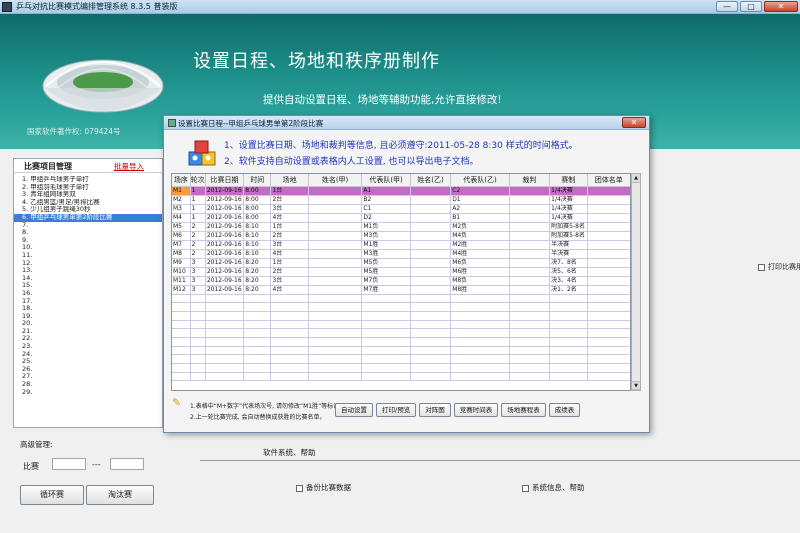  Describe the element at coordinates (88, 241) in the screenshot. I see `event-list-item: 9.` at that location.